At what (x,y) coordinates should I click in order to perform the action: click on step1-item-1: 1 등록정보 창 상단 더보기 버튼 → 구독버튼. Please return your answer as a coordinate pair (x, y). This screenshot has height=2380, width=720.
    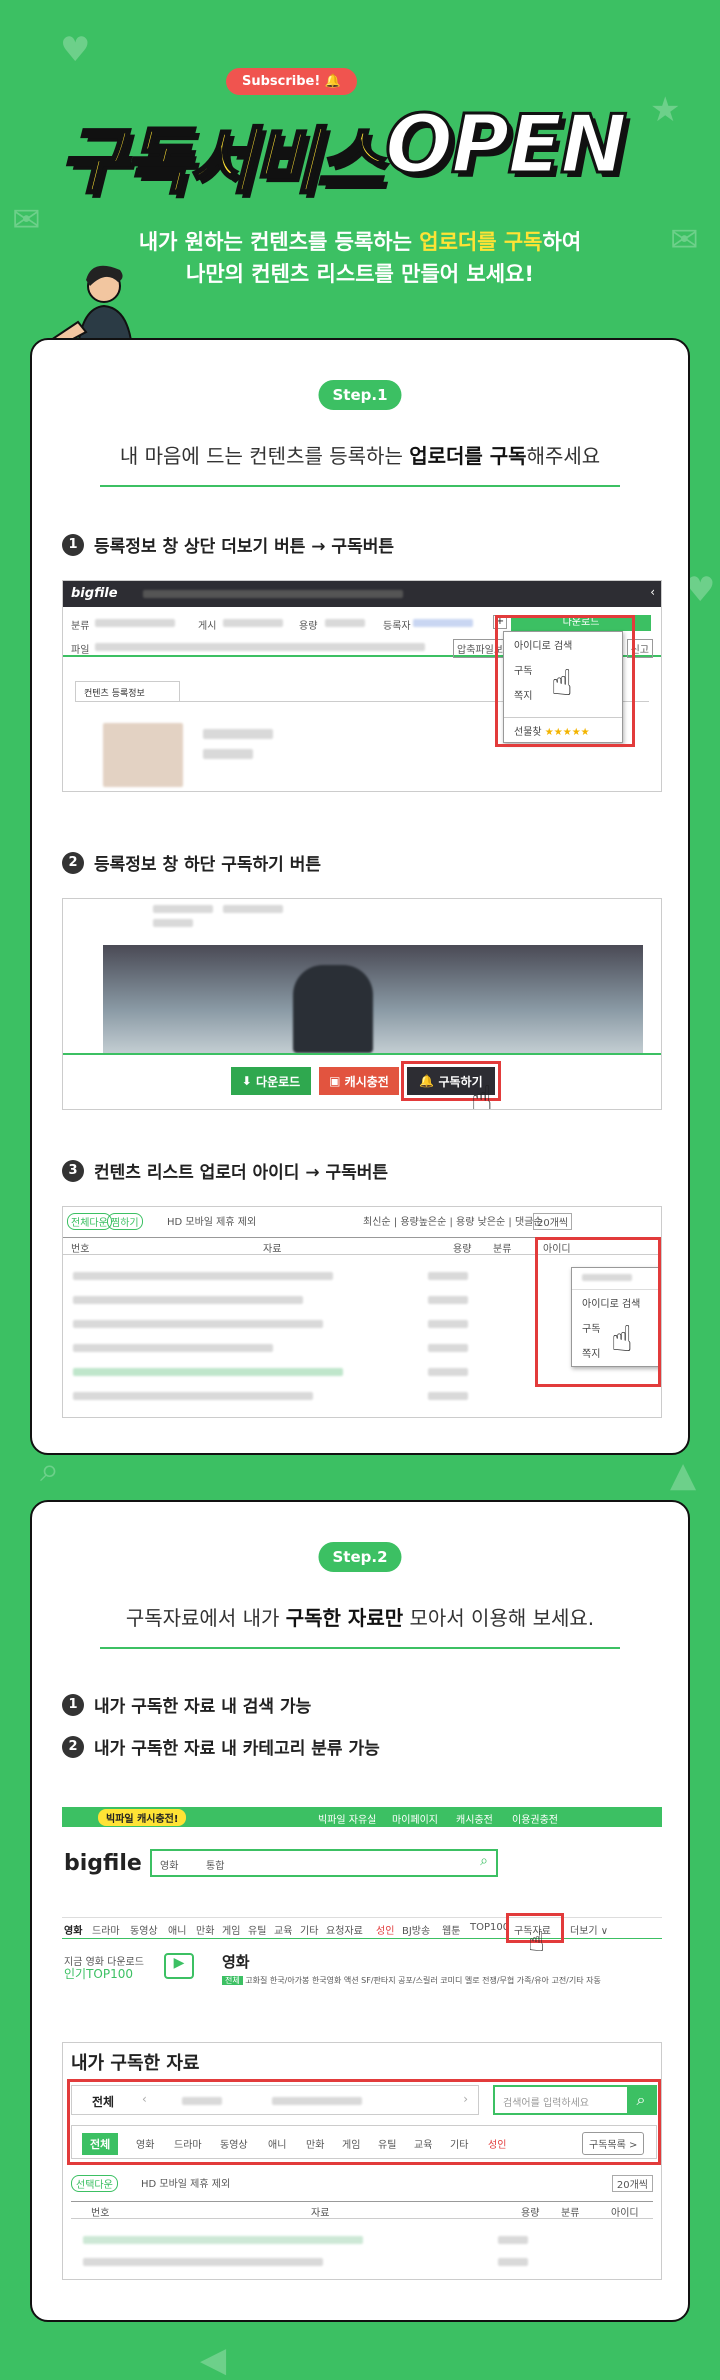
    Looking at the image, I should click on (228, 544).